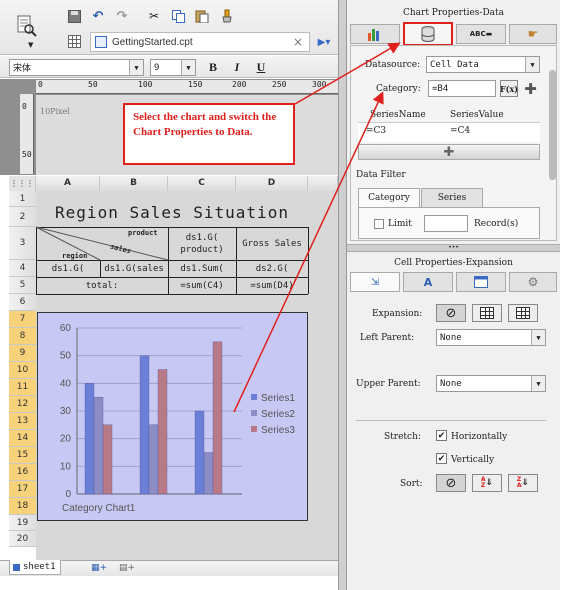 This screenshot has width=567, height=590. I want to click on row-header-13: 13, so click(22, 421).